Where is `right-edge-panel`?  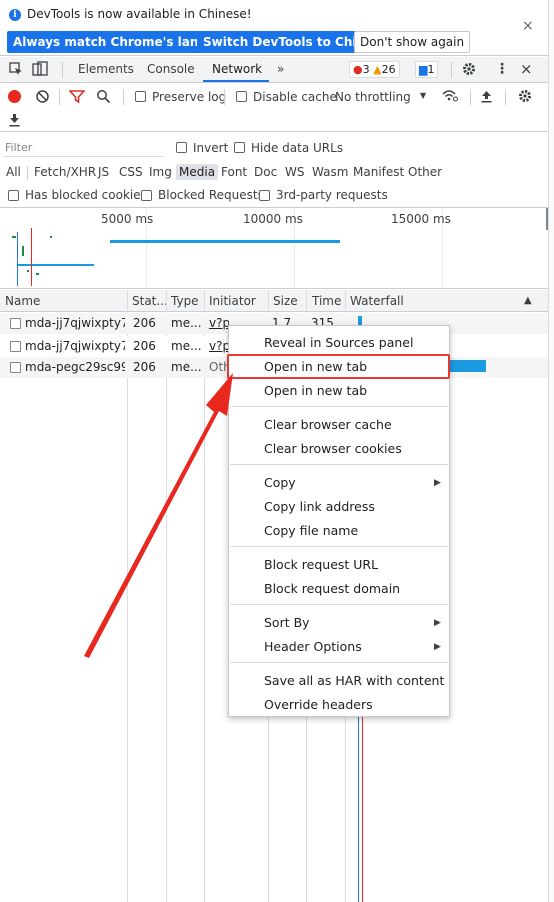 right-edge-panel is located at coordinates (551, 451).